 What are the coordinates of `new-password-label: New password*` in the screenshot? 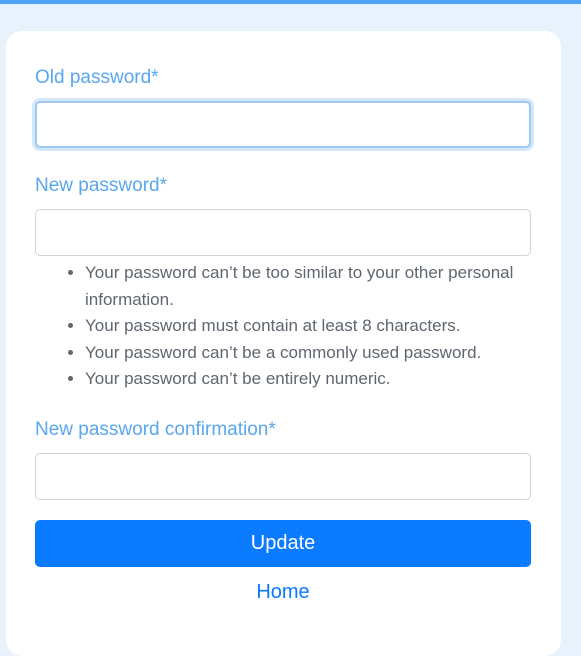 It's located at (101, 185).